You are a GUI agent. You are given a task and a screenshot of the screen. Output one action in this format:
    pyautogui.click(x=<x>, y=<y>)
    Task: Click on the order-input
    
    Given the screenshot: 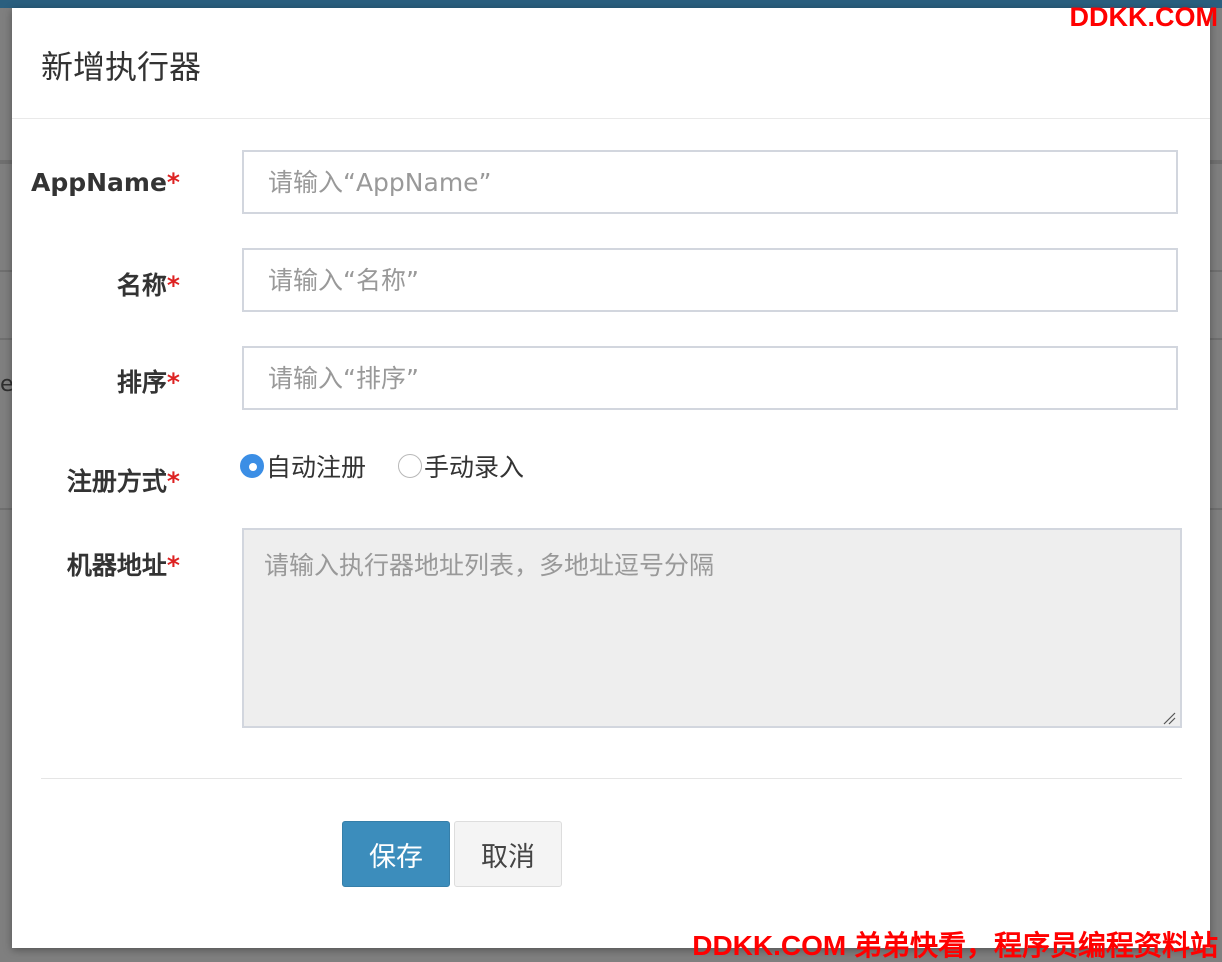 What is the action you would take?
    pyautogui.click(x=710, y=378)
    